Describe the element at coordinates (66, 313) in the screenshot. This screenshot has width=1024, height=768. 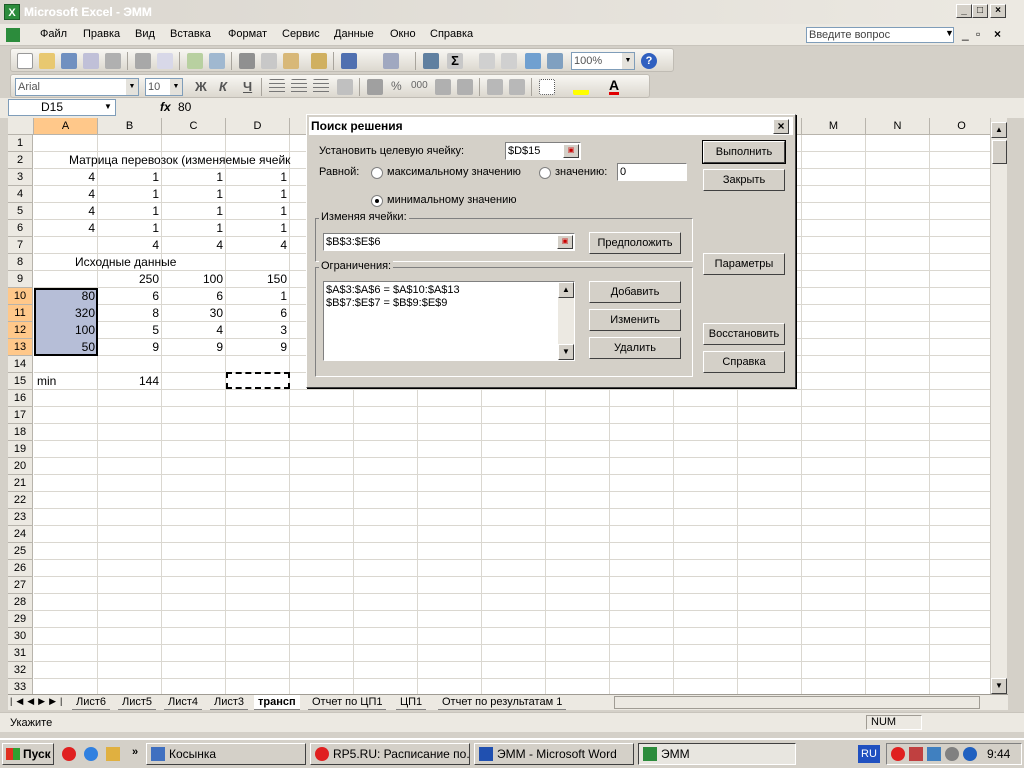
I see `cell-A11: 320` at that location.